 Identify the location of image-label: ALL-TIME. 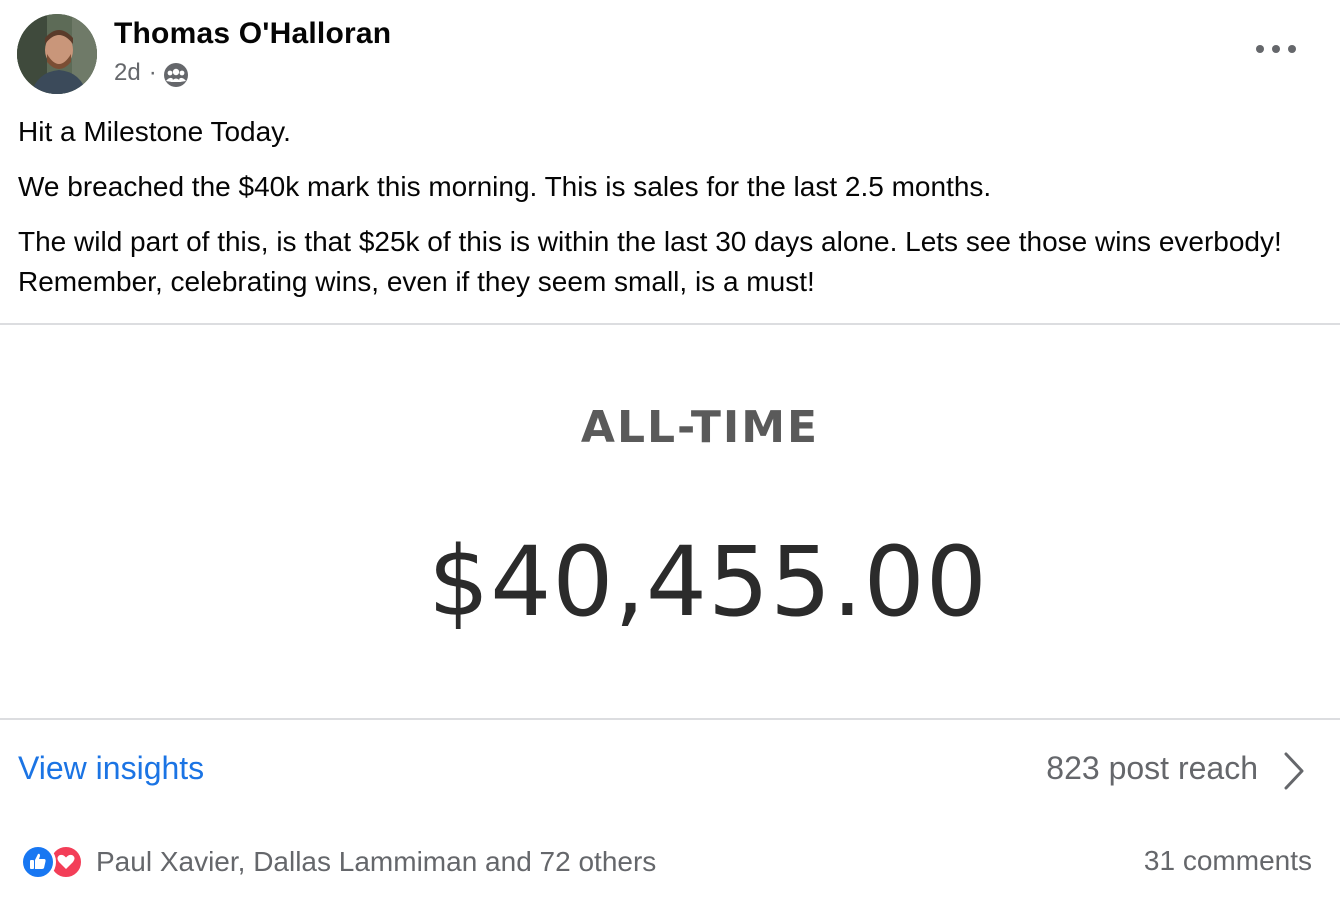
(700, 427).